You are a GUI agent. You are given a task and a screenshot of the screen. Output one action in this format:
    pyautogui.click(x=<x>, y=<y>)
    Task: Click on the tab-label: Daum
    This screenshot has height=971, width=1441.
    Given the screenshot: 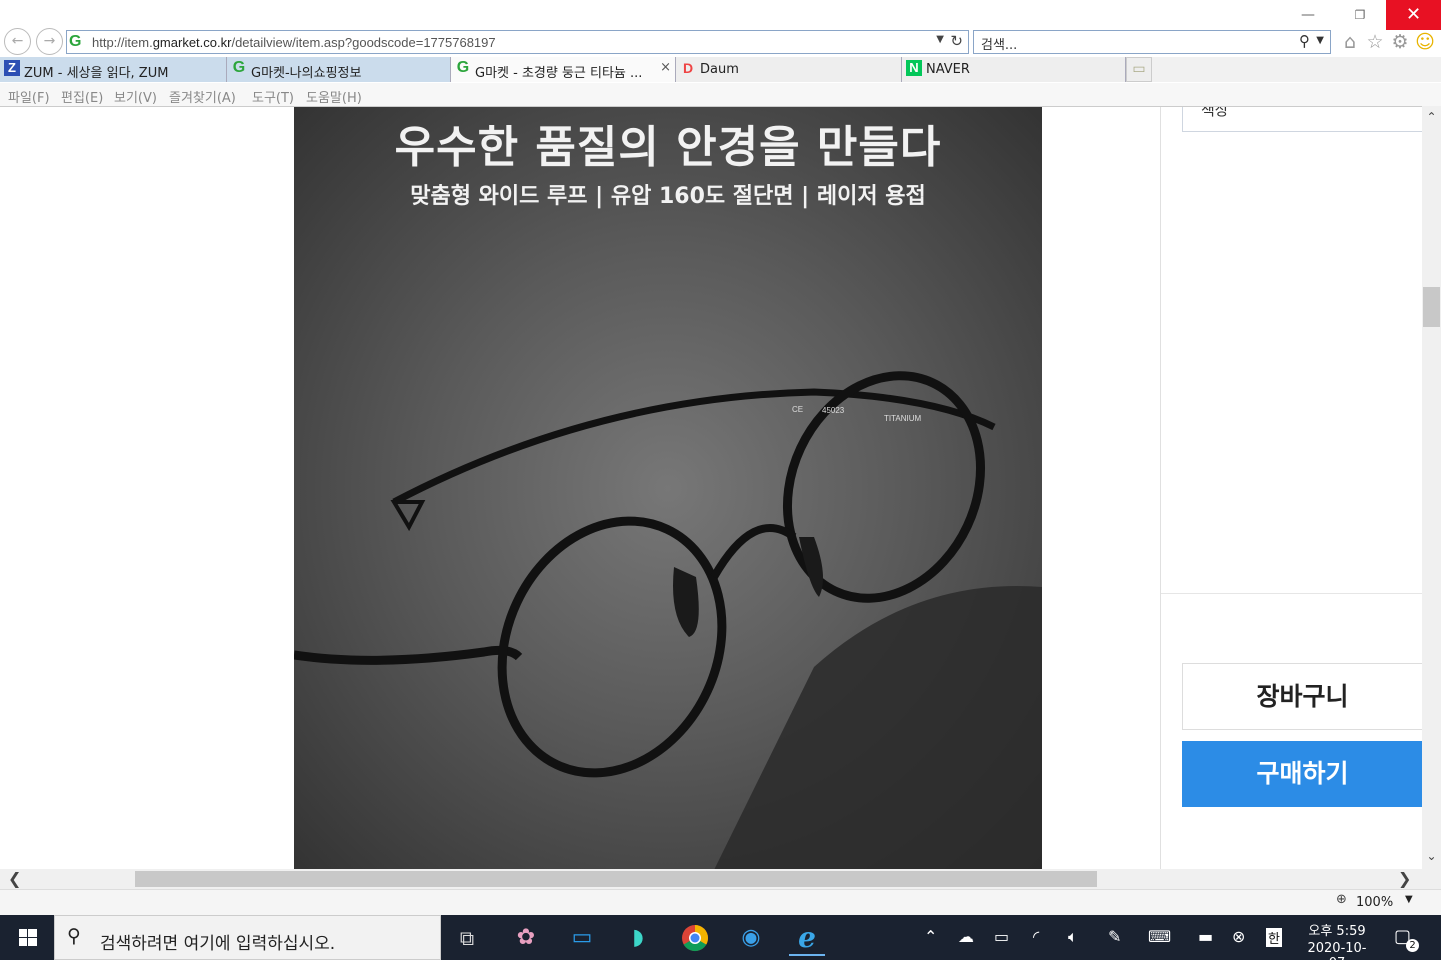 What is the action you would take?
    pyautogui.click(x=719, y=69)
    